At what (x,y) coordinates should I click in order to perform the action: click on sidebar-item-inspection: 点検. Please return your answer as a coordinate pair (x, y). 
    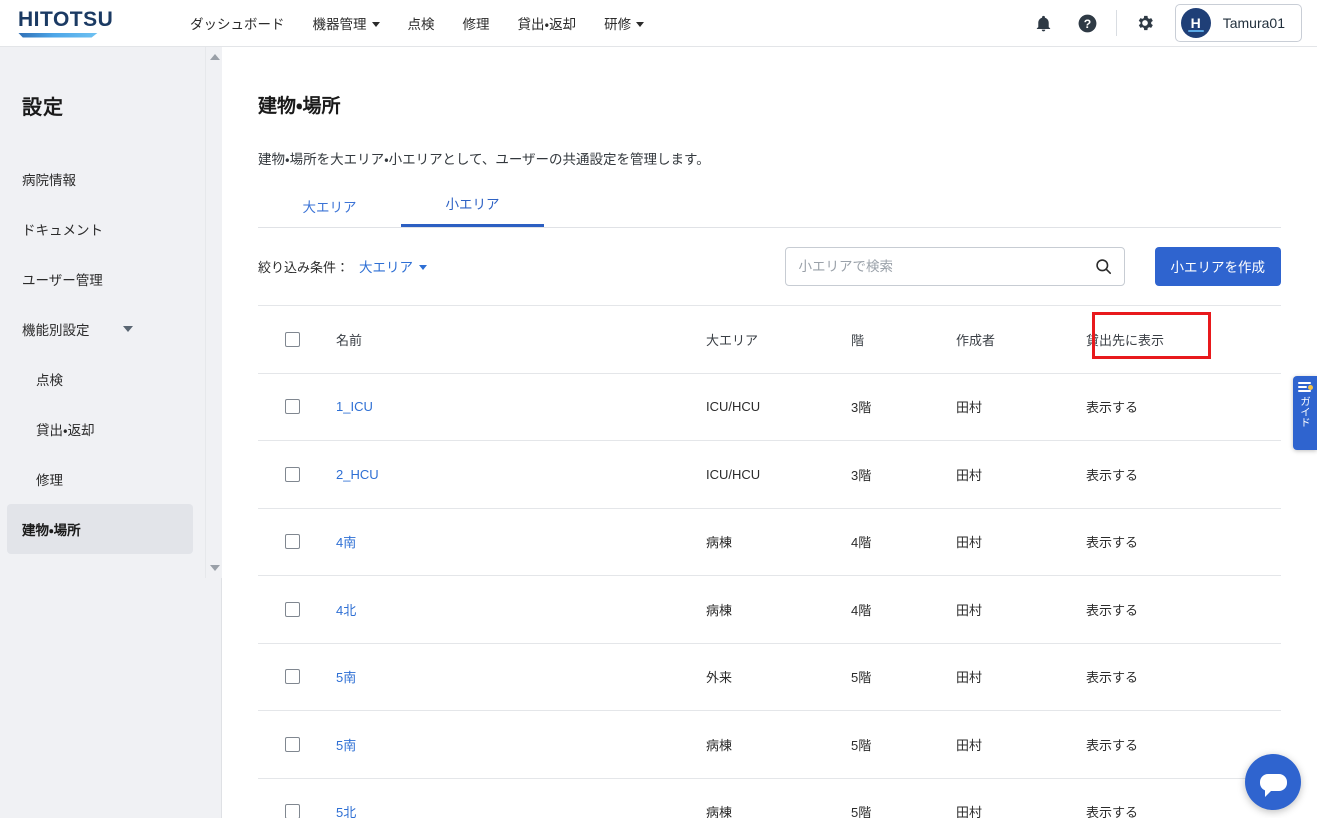
    Looking at the image, I should click on (110, 379).